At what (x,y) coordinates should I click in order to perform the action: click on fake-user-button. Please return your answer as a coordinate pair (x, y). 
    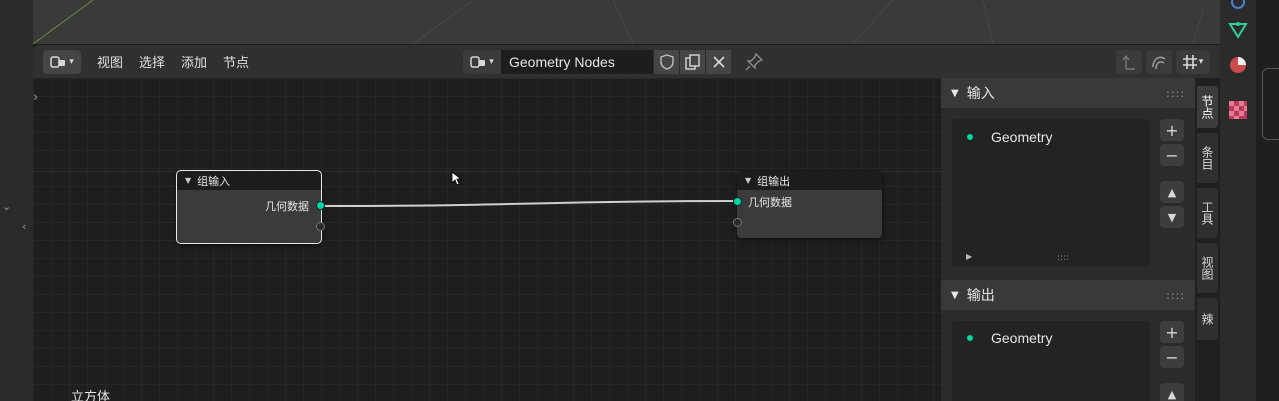
    Looking at the image, I should click on (666, 62).